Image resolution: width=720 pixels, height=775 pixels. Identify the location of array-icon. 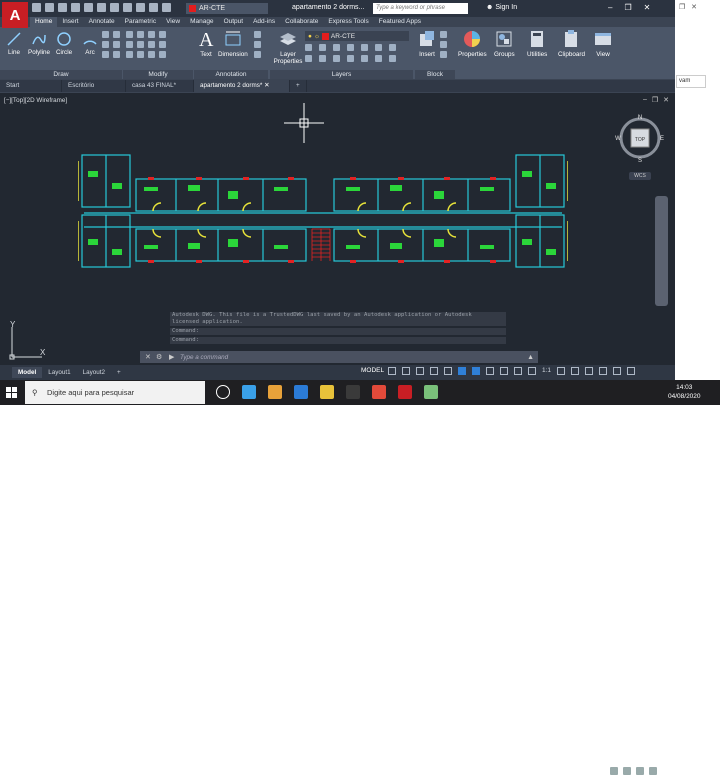
(151, 54).